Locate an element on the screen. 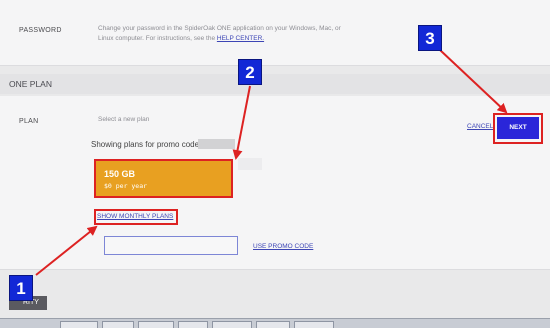 The width and height of the screenshot is (550, 328). annotation-badge-1: 1 is located at coordinates (21, 288).